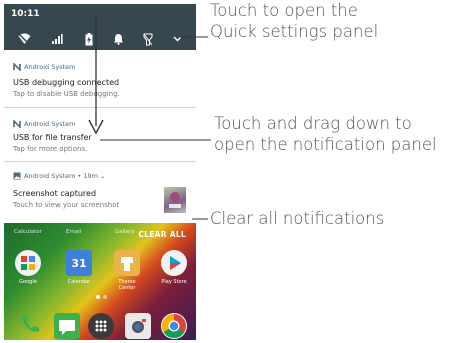  What do you see at coordinates (284, 10) in the screenshot?
I see `callout-line: Touch to open the` at bounding box center [284, 10].